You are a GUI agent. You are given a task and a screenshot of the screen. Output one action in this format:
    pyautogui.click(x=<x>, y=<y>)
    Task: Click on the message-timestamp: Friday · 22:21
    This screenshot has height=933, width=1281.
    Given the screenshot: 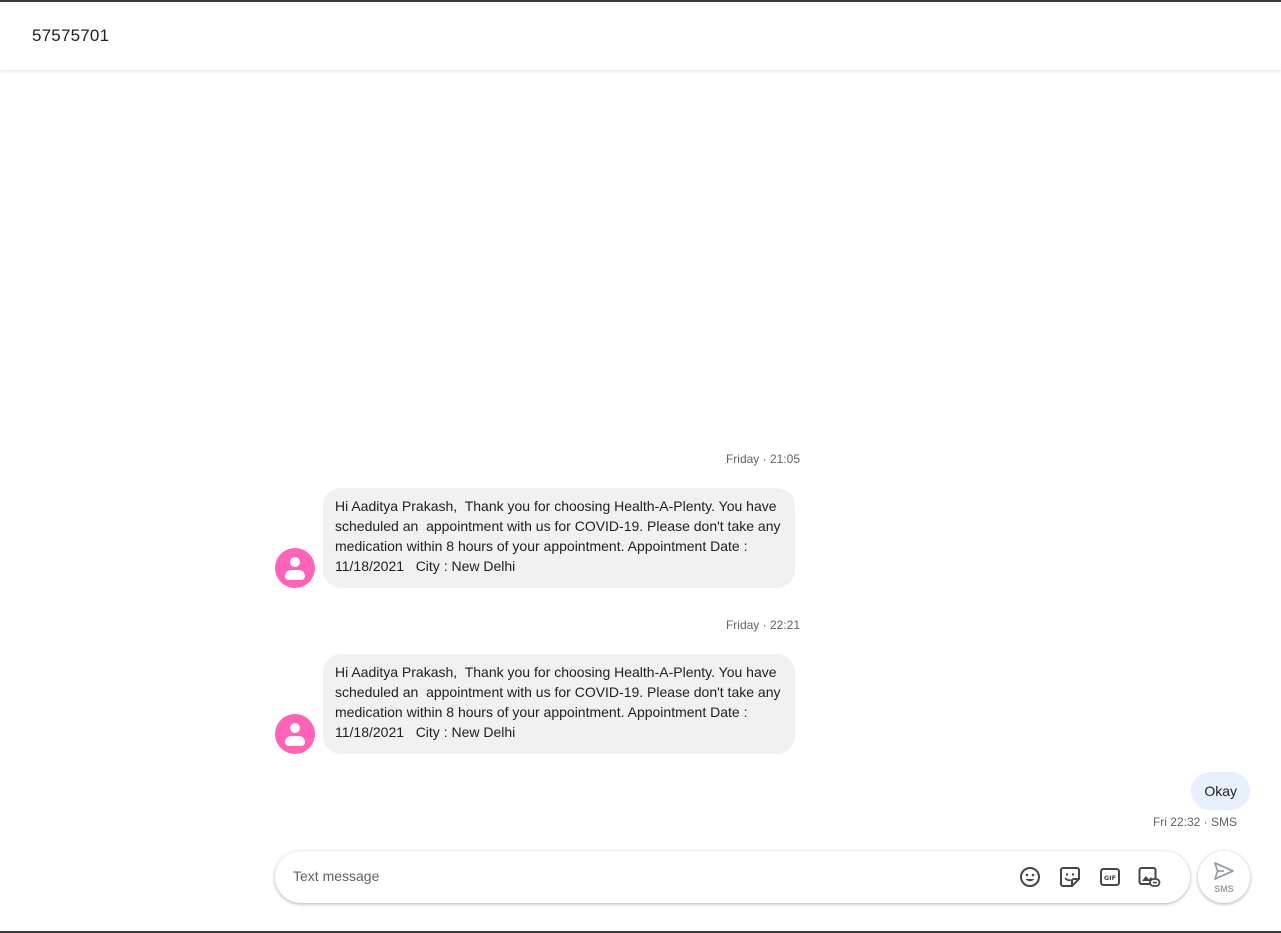 What is the action you would take?
    pyautogui.click(x=762, y=625)
    